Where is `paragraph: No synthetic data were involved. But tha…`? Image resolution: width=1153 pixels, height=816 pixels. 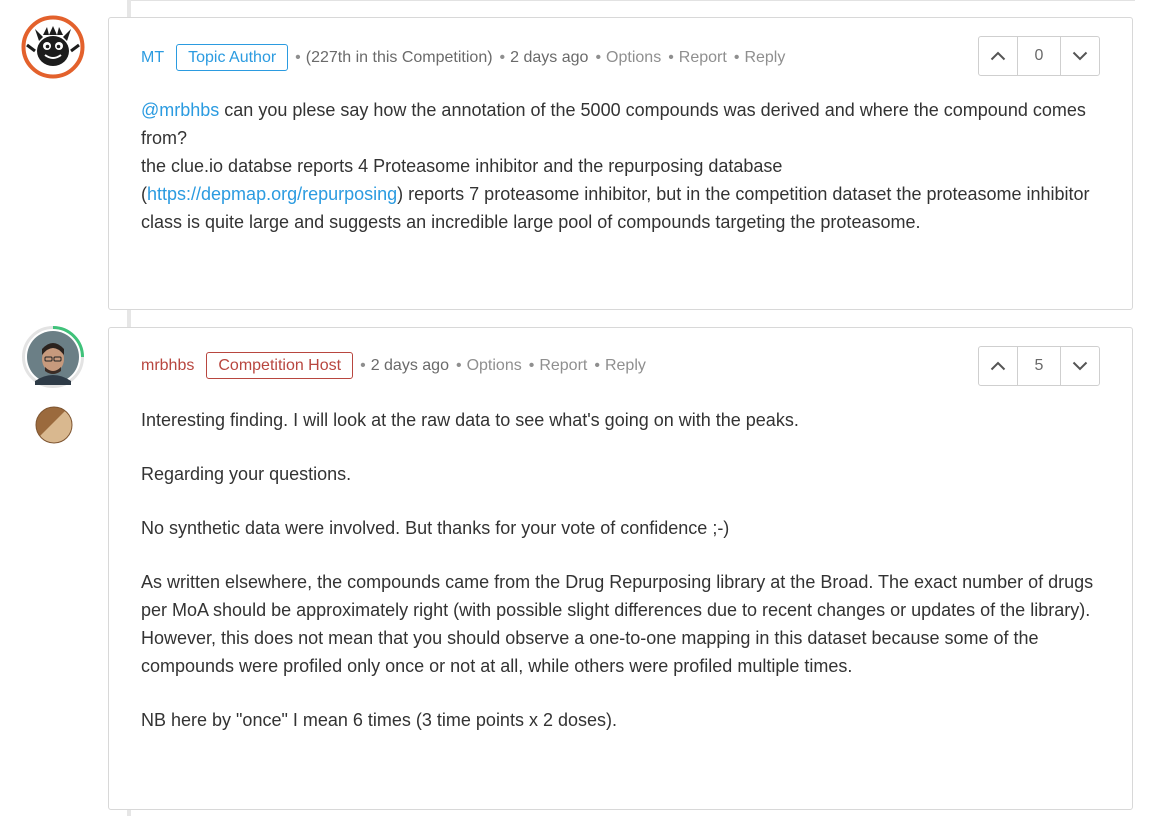 paragraph: No synthetic data were involved. But tha… is located at coordinates (435, 528).